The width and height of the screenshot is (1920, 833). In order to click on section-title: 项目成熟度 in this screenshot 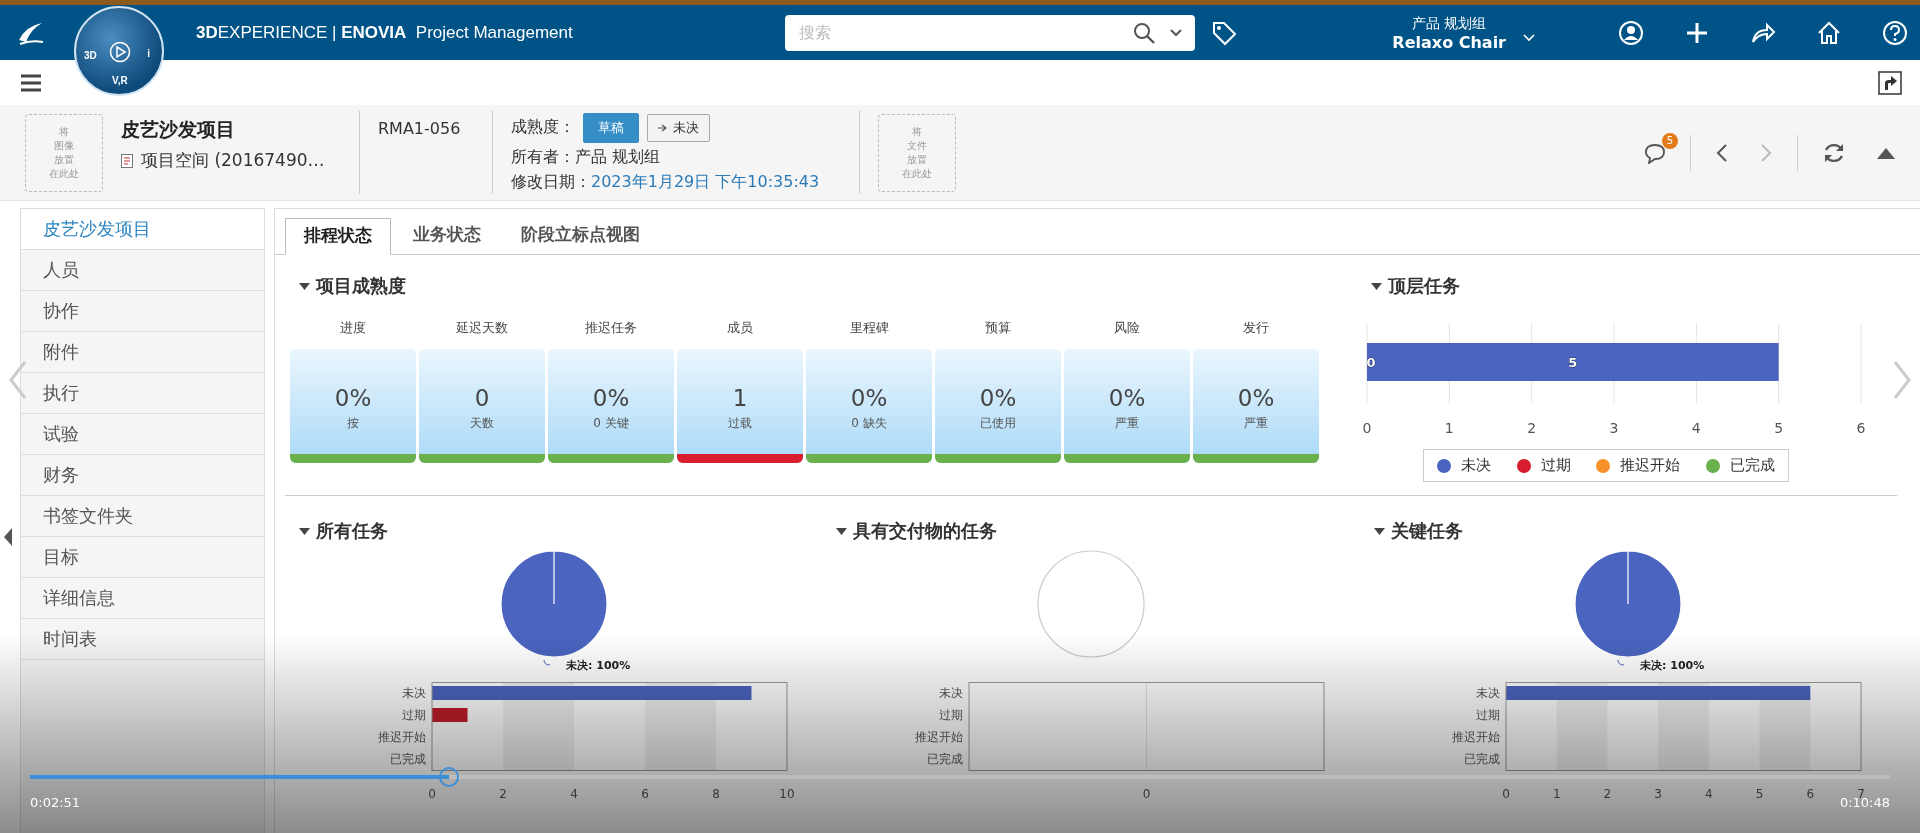, I will do `click(361, 286)`.